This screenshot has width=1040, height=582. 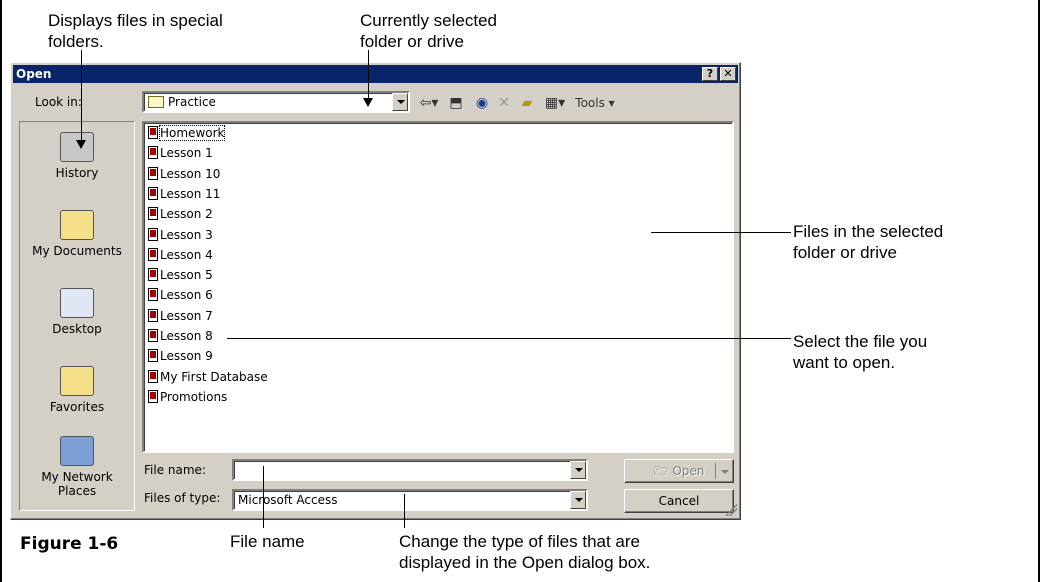 I want to click on close-button: ✕, so click(x=728, y=74).